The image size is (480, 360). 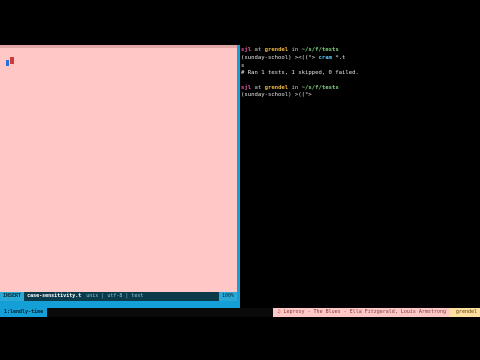 I want to click on prompt-symbol: ><((°>, so click(x=303, y=58).